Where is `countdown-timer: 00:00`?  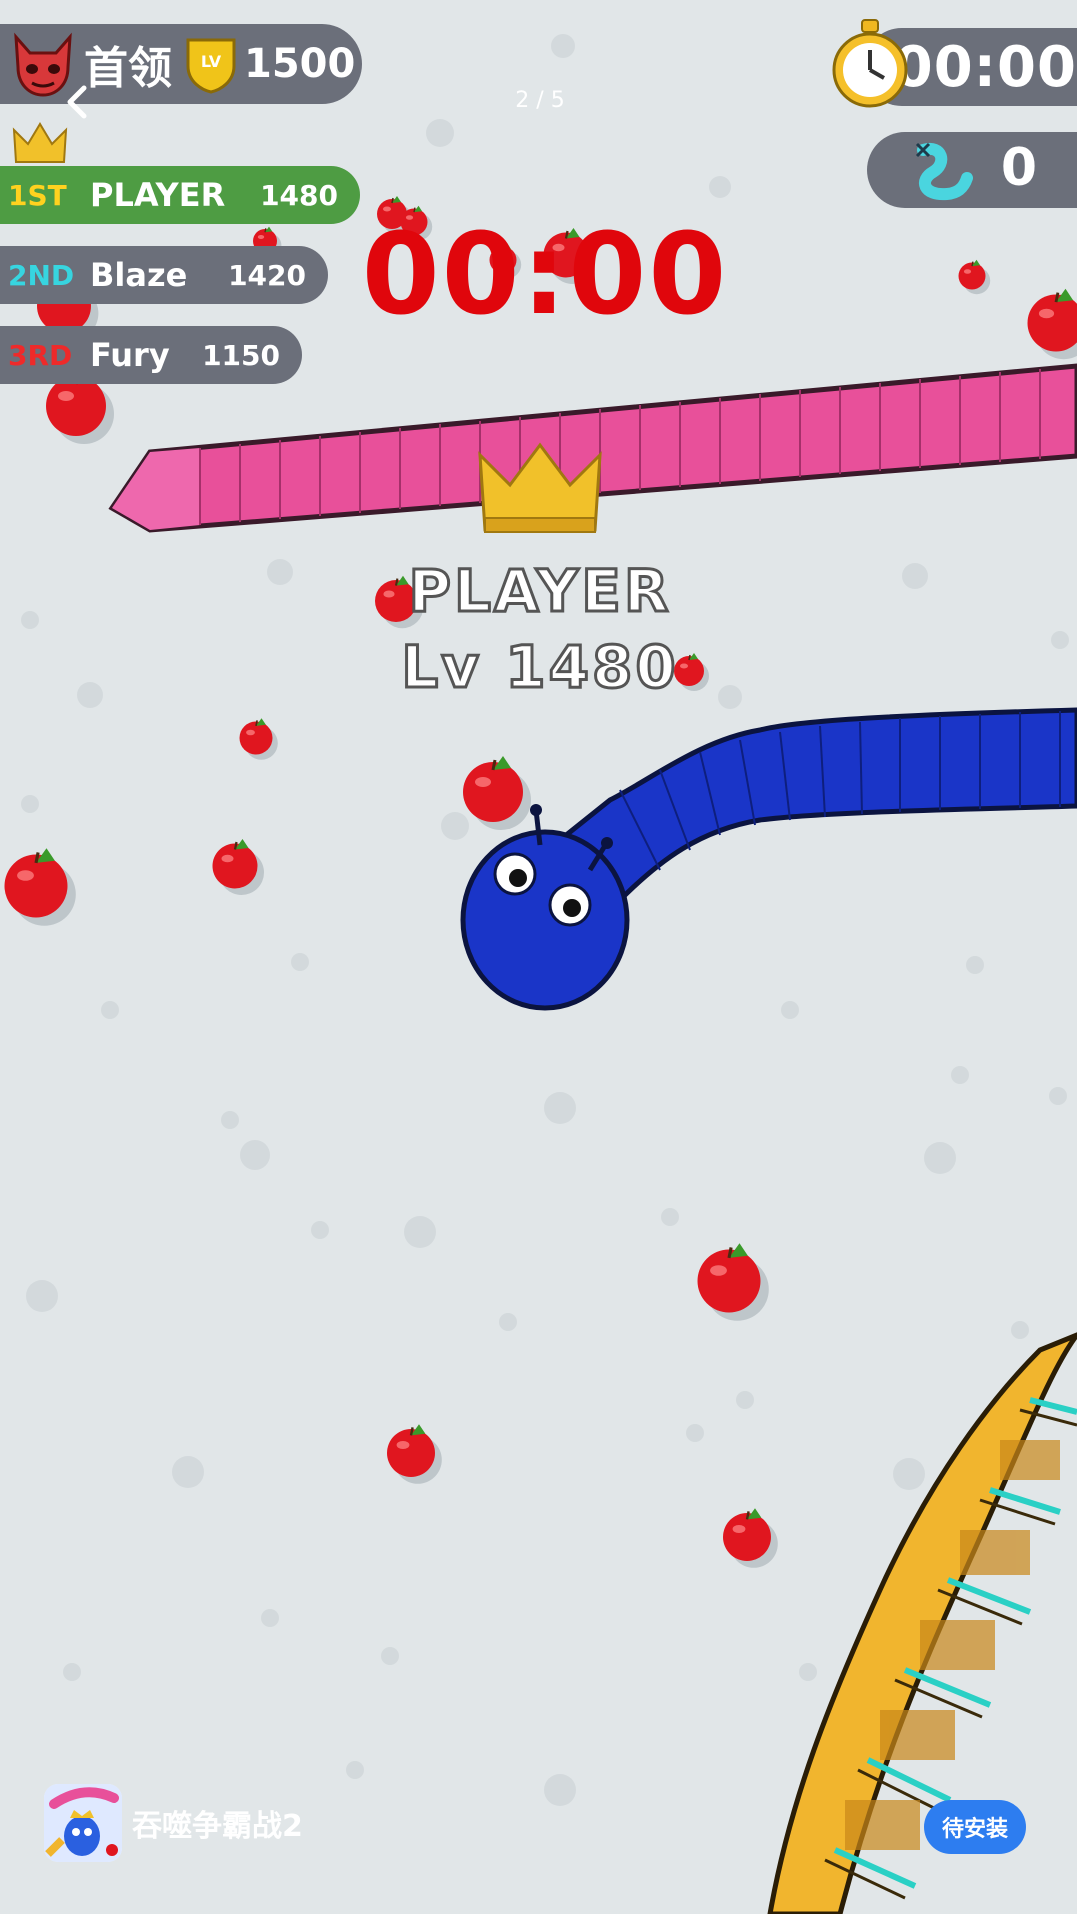 countdown-timer: 00:00 is located at coordinates (545, 275).